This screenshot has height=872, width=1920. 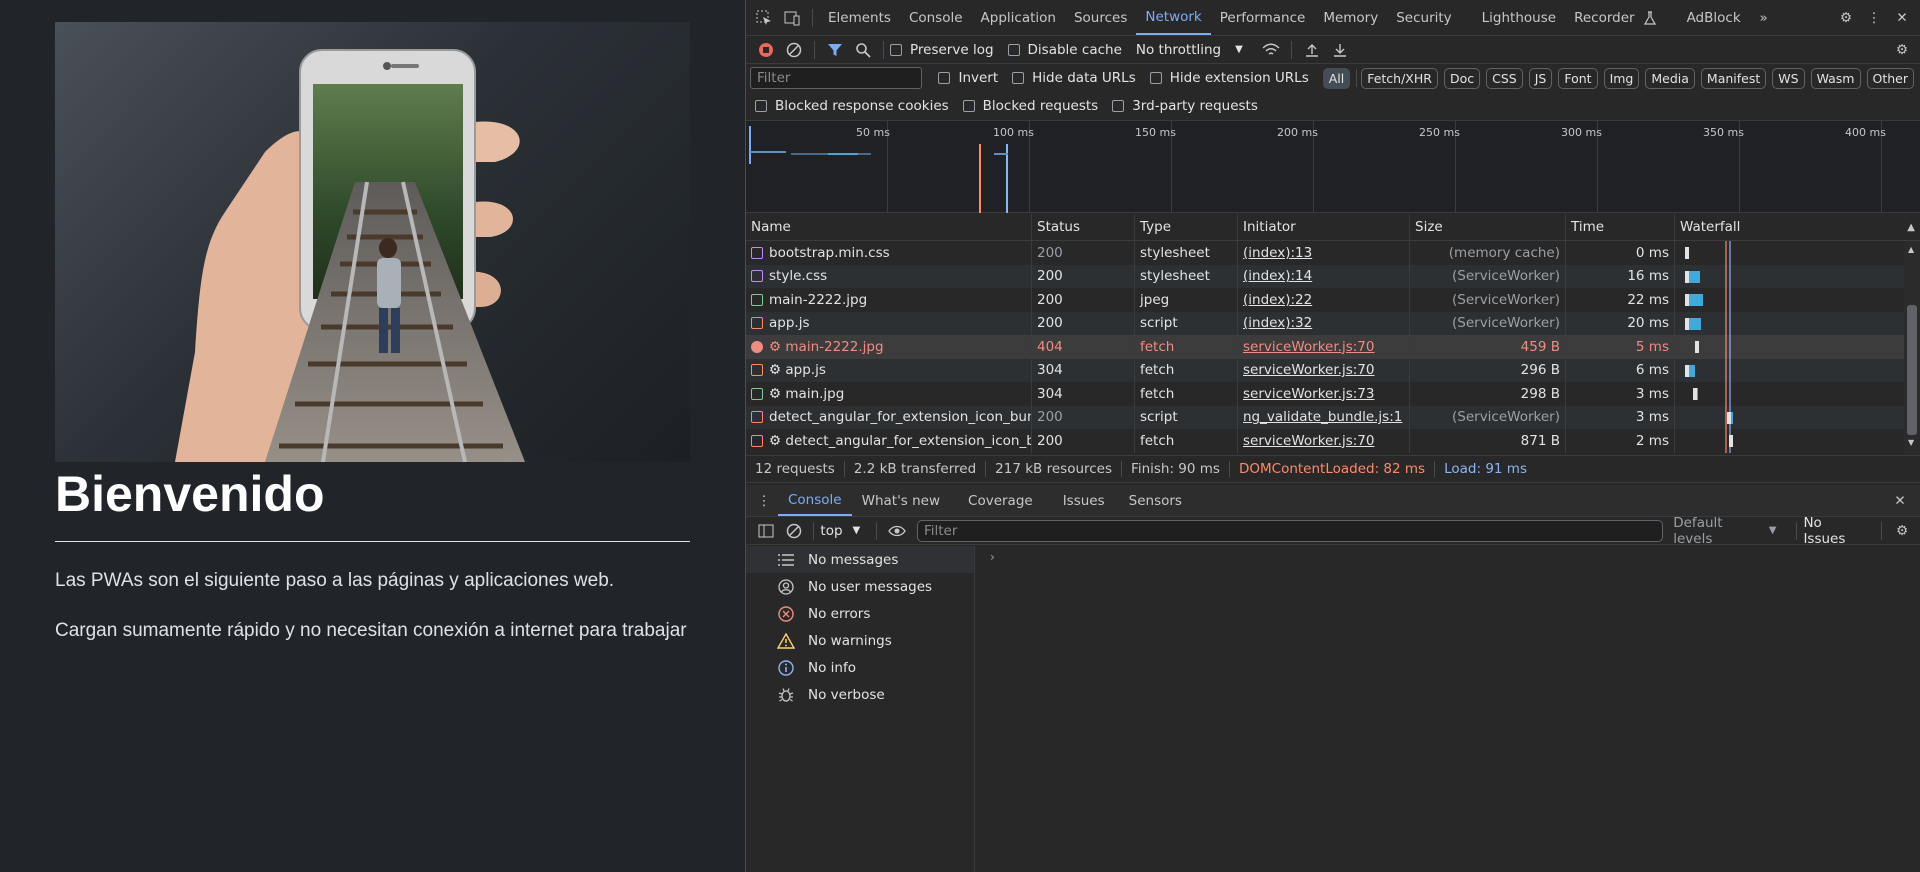 I want to click on sidebar-item-user-messages: No user messages, so click(x=860, y=586).